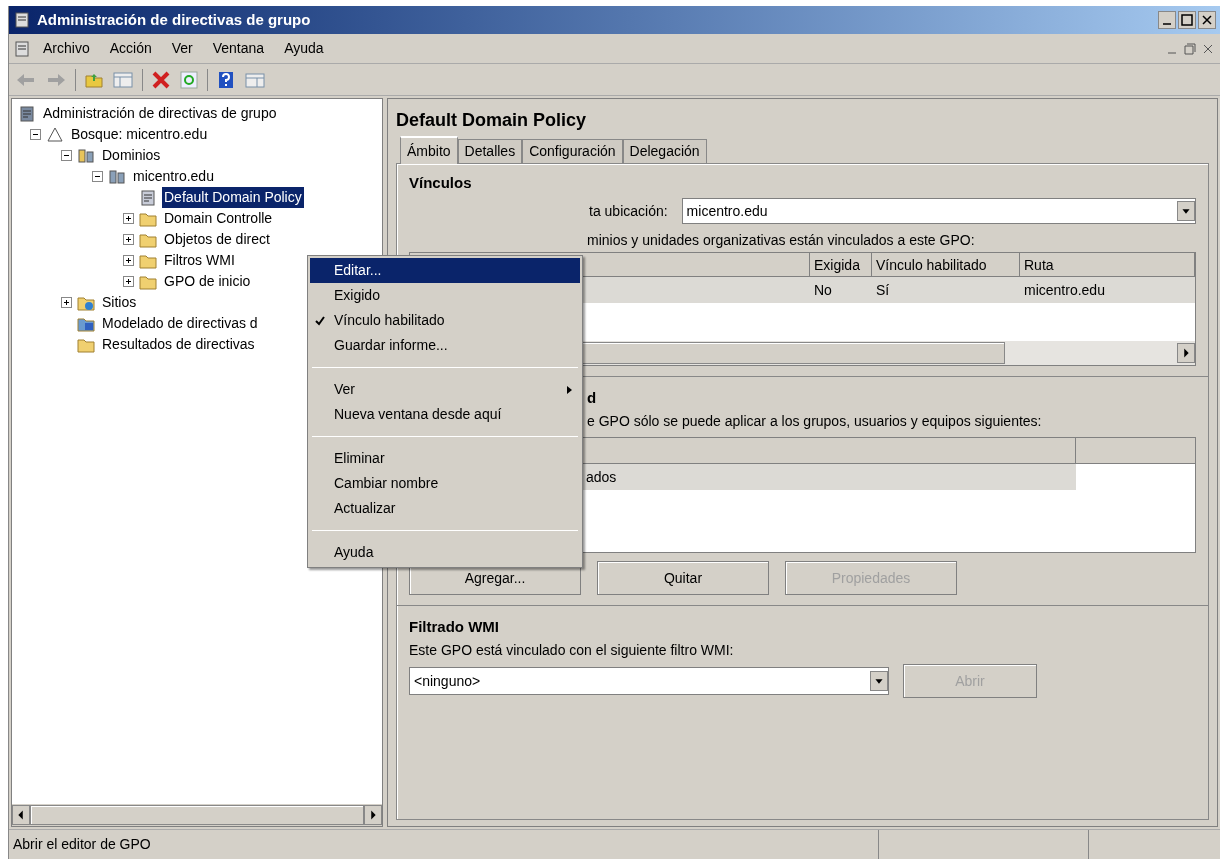 Image resolution: width=1220 pixels, height=859 pixels. Describe the element at coordinates (649, 681) in the screenshot. I see `wmi-filter-dropdown: <ninguno>` at that location.